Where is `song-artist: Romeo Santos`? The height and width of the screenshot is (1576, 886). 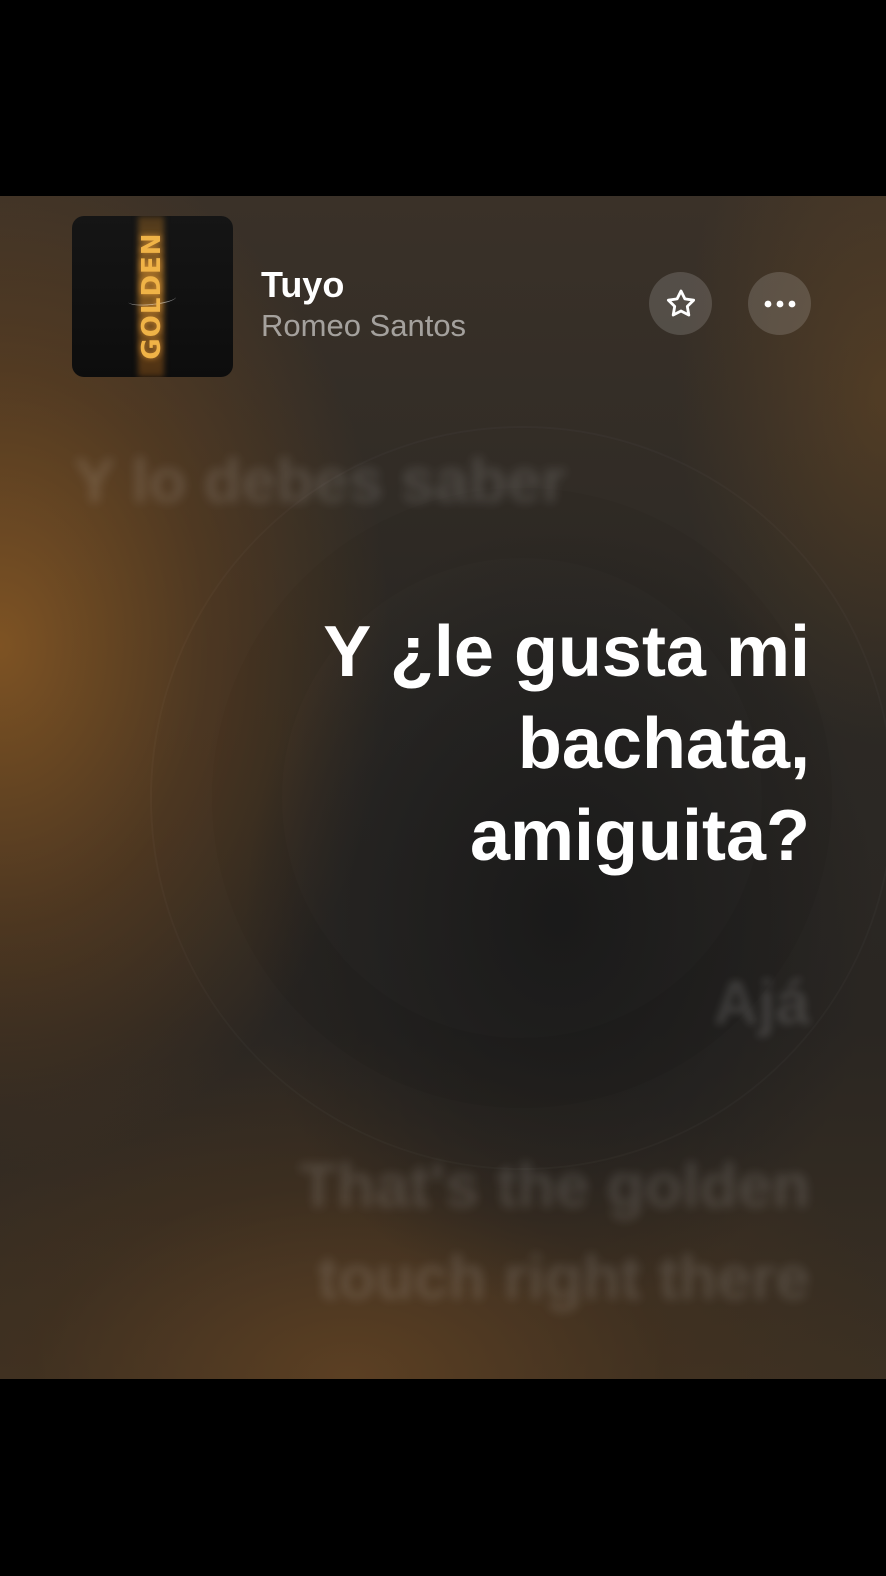 song-artist: Romeo Santos is located at coordinates (363, 326).